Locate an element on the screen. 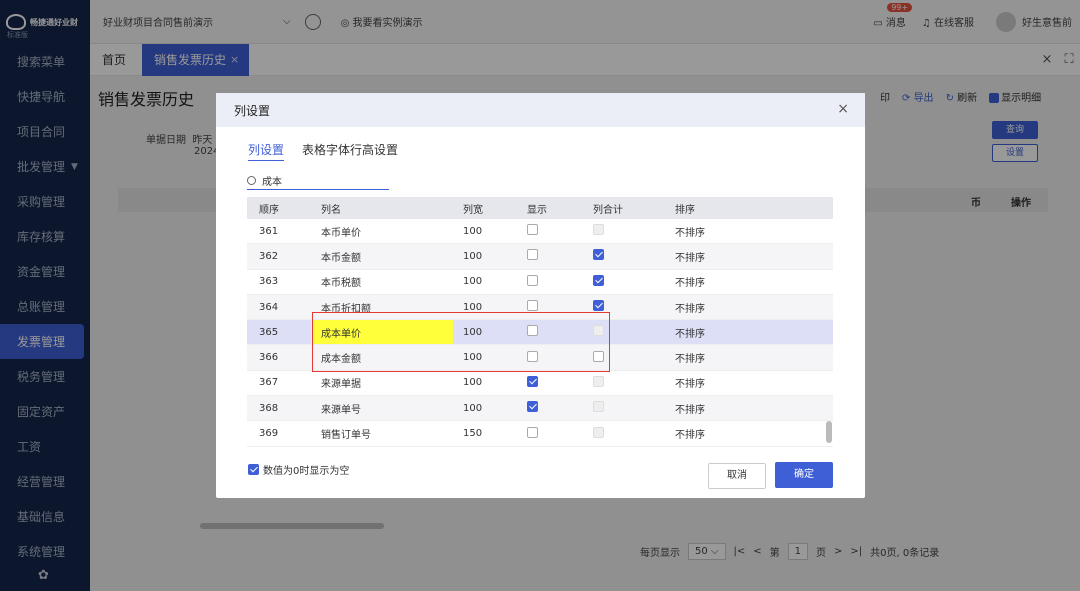  vertical-scrollbar is located at coordinates (829, 432).